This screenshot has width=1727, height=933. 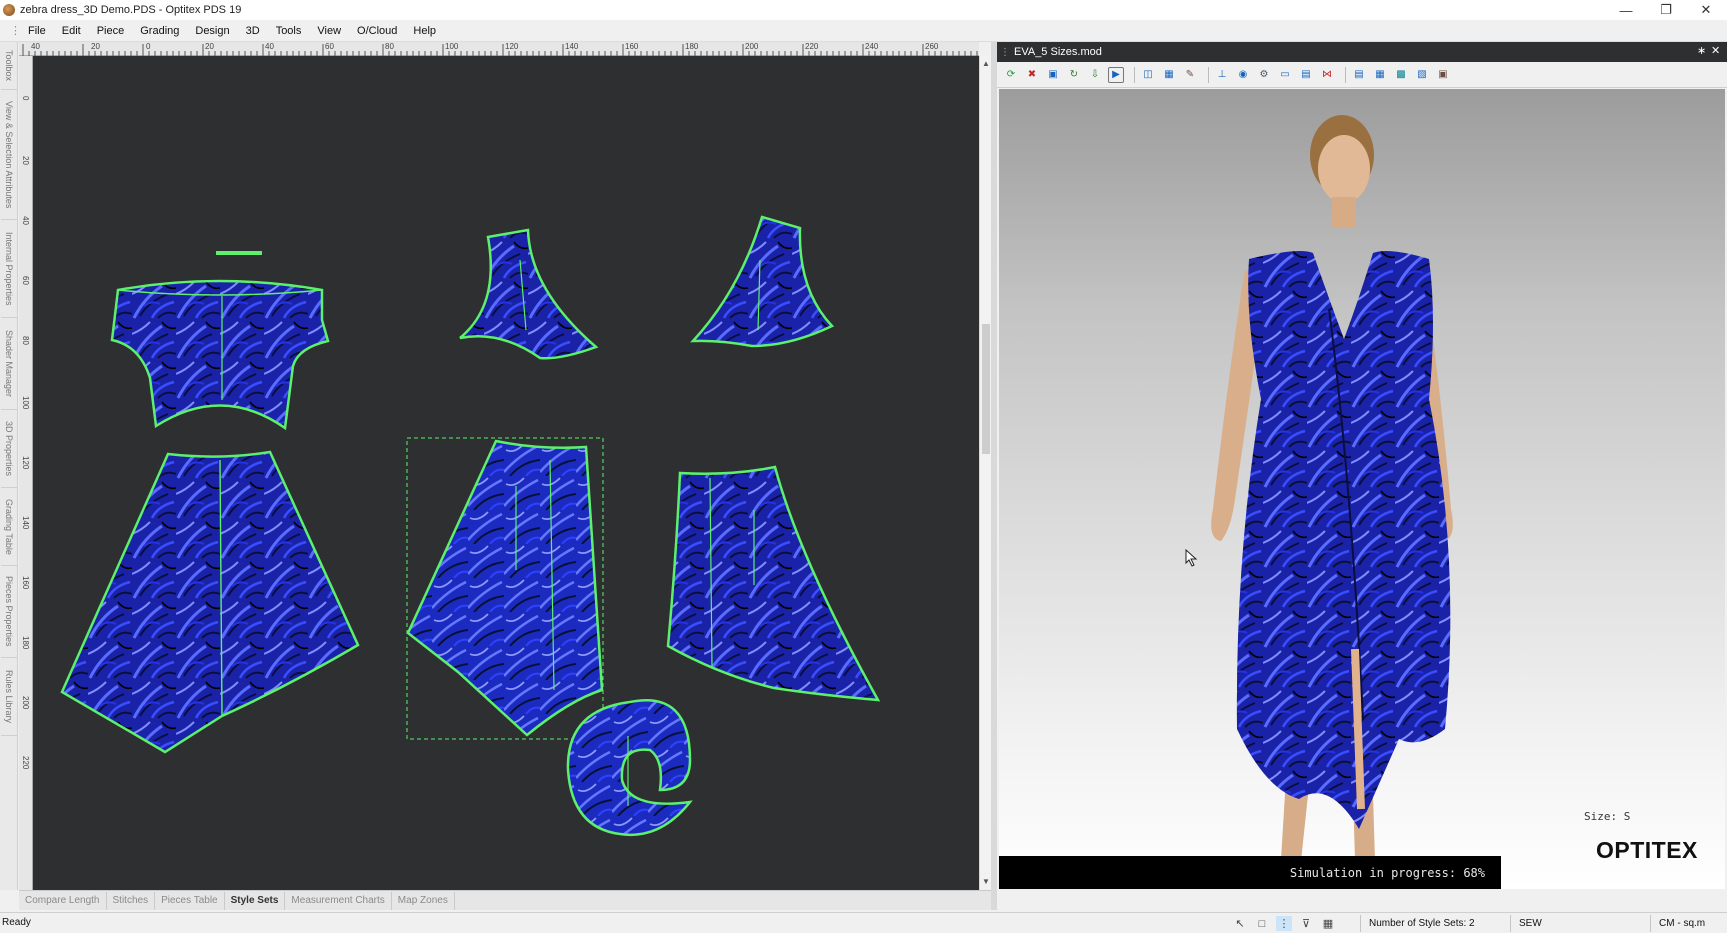 What do you see at coordinates (338, 900) in the screenshot?
I see `tab-measurement-charts: Measurement Charts` at bounding box center [338, 900].